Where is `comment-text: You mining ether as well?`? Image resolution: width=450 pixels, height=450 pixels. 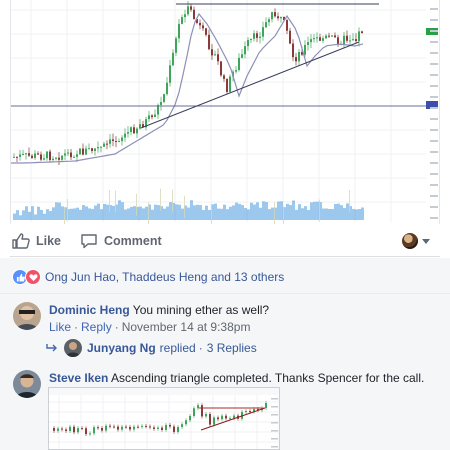 comment-text: You mining ether as well? is located at coordinates (201, 310).